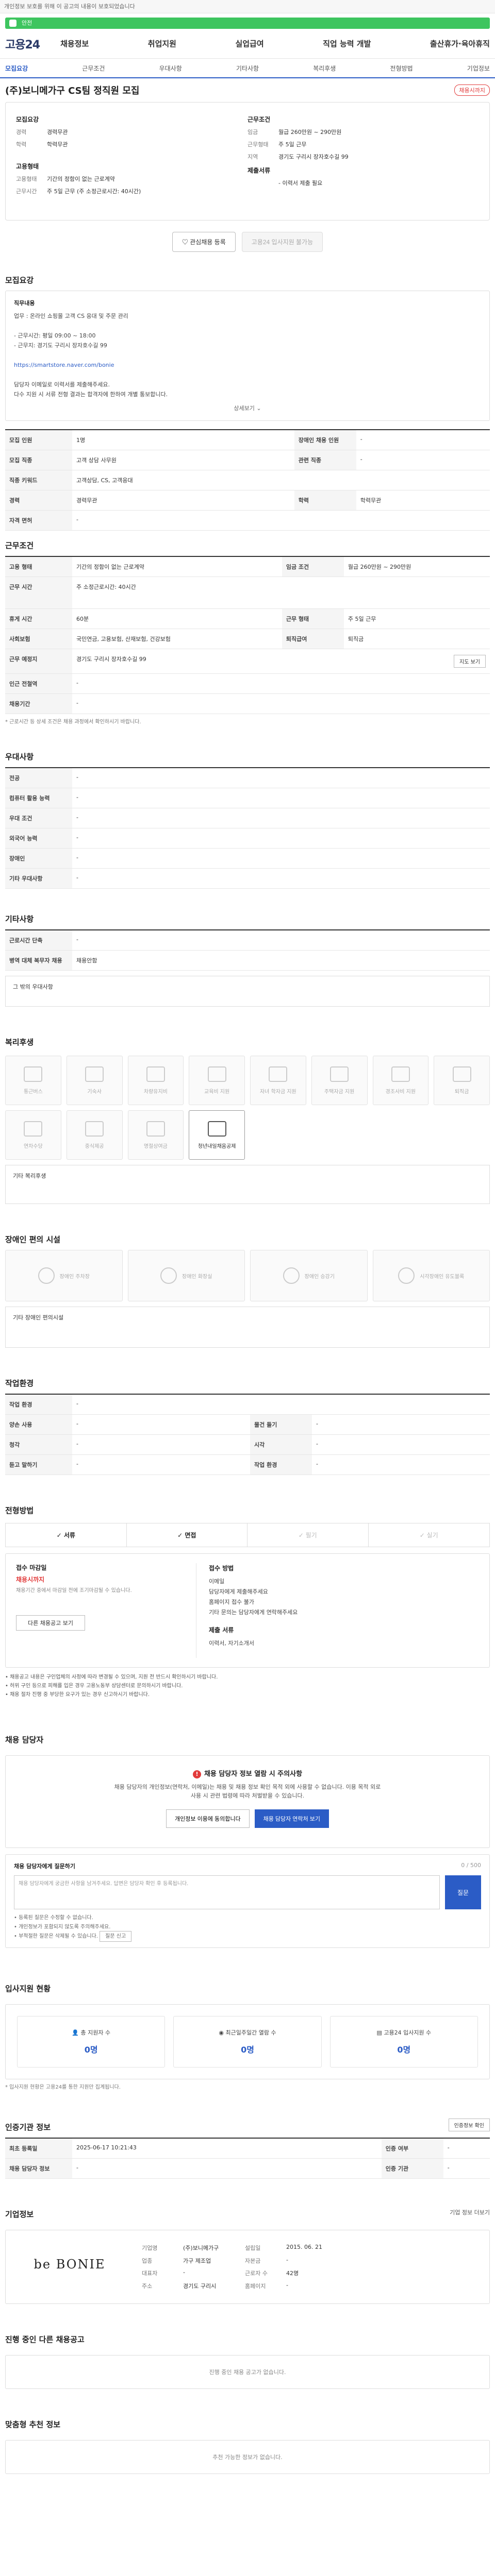 This screenshot has height=2576, width=495. I want to click on dormitory-icon, so click(94, 1074).